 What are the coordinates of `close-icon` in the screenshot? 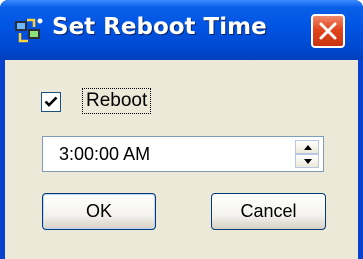 It's located at (328, 31).